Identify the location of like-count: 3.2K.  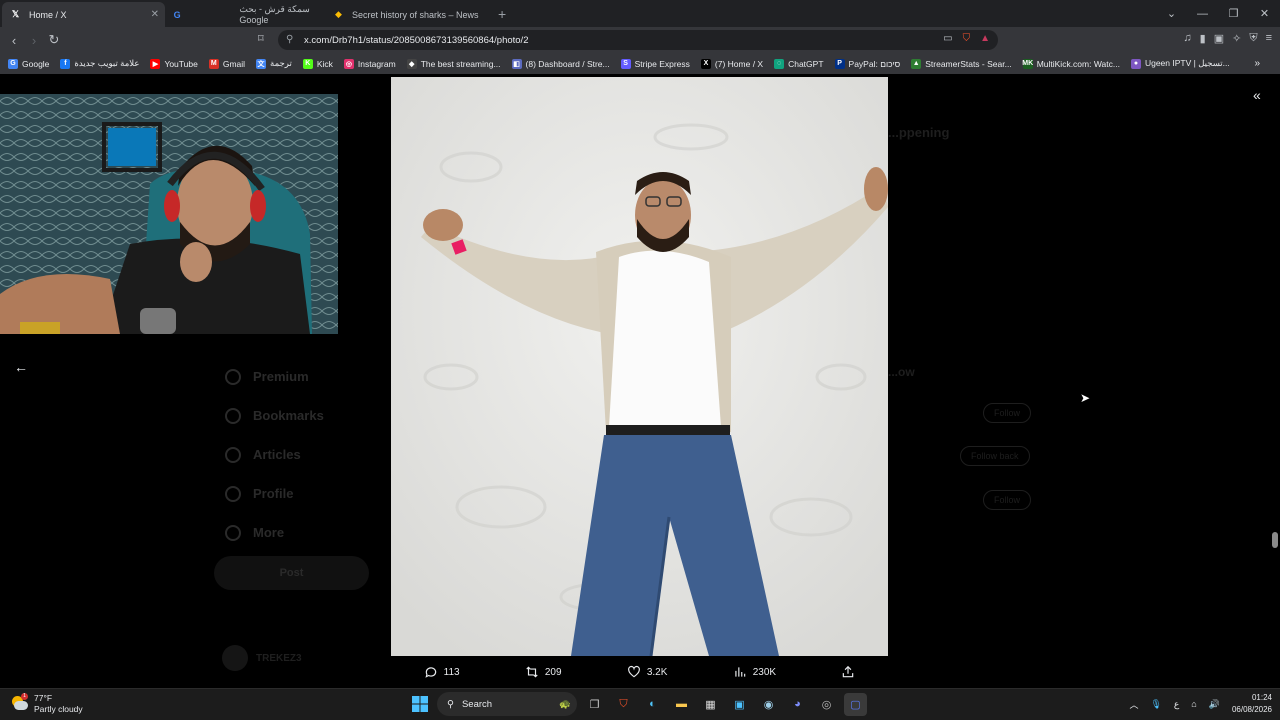
(657, 672).